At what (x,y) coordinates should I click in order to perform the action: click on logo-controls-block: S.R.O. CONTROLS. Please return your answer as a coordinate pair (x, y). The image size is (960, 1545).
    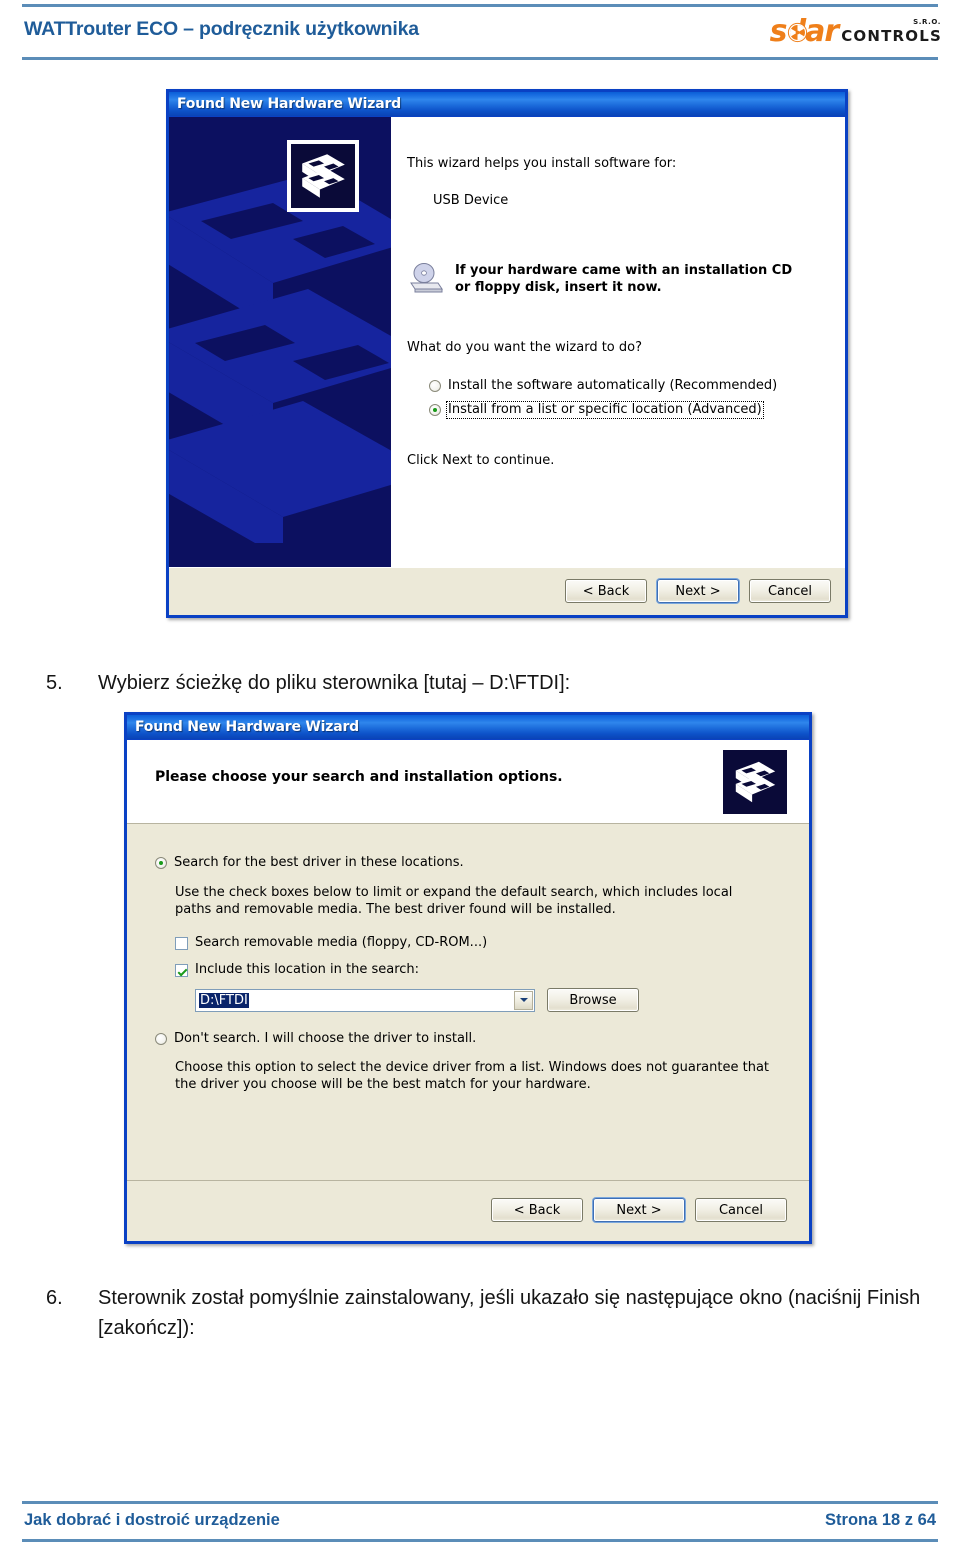
    Looking at the image, I should click on (891, 32).